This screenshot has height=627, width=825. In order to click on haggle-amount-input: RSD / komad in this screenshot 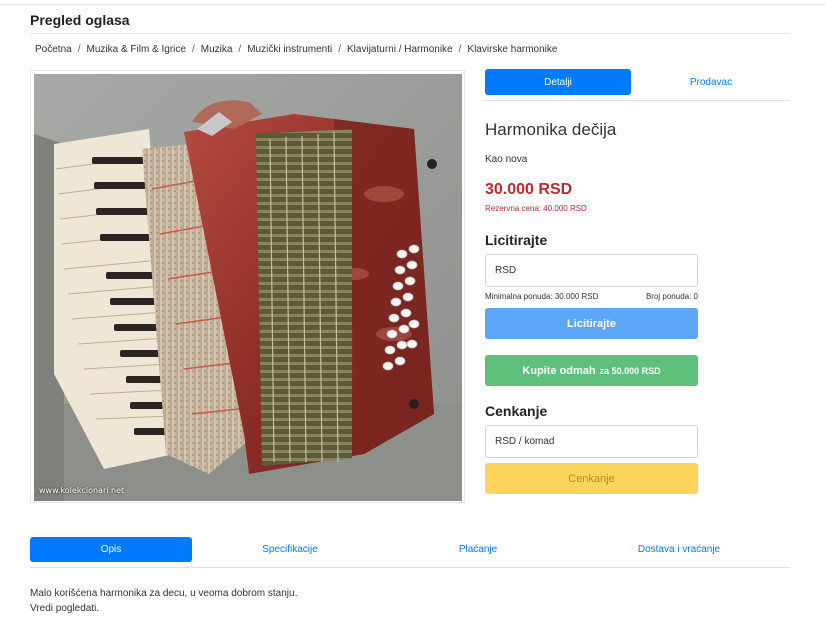, I will do `click(591, 441)`.